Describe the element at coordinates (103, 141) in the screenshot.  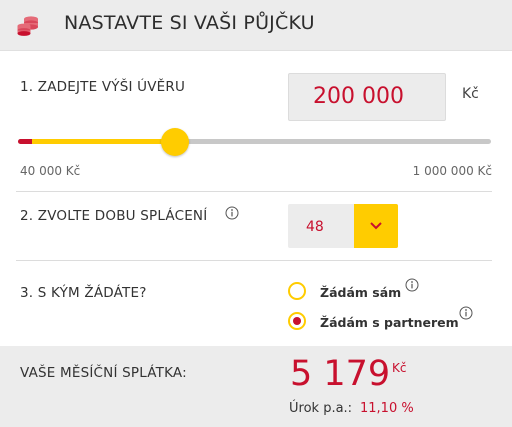
I see `slider-fill` at that location.